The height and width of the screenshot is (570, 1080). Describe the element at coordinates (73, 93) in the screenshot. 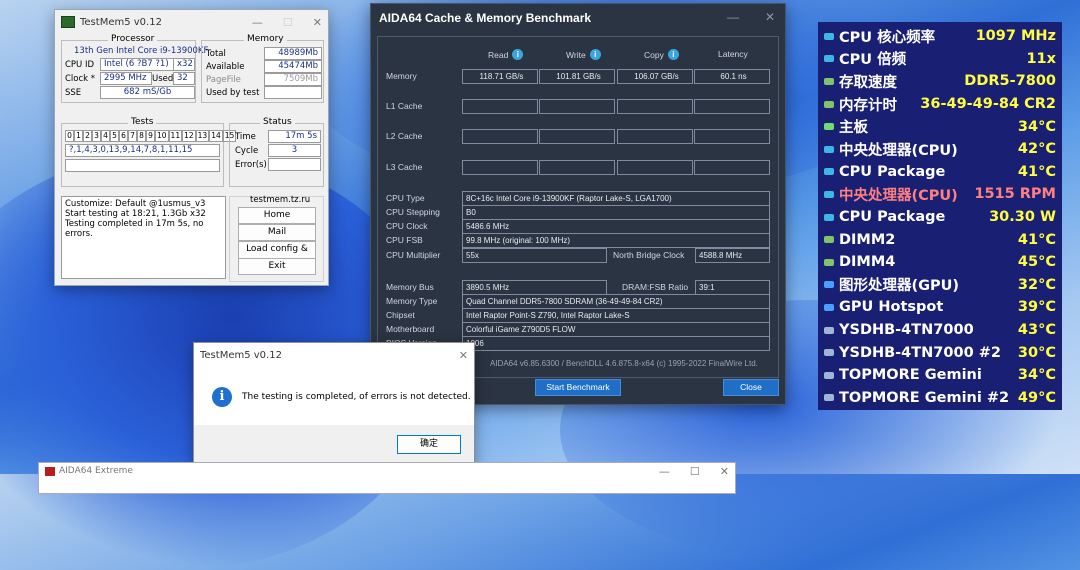

I see `sse-label: SSE` at that location.